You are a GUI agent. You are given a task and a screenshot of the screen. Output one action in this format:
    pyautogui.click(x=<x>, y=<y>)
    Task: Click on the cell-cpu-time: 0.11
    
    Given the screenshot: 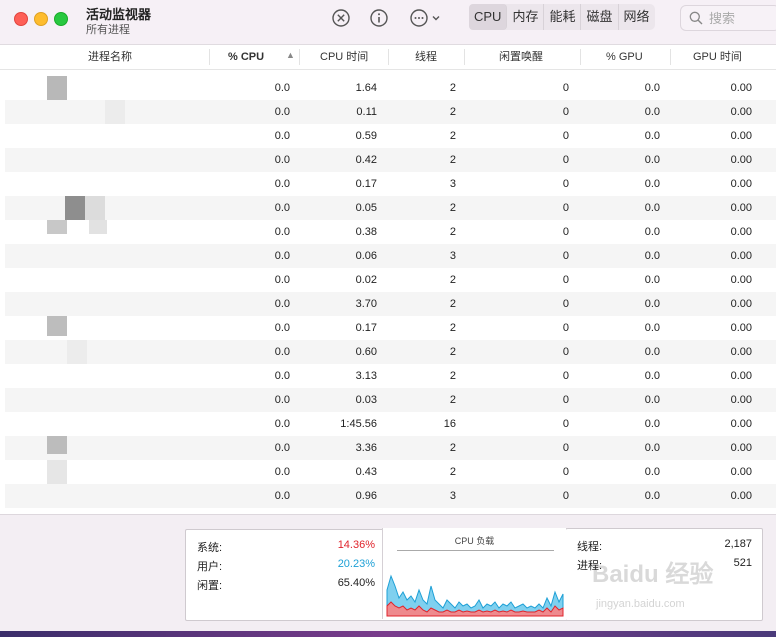 What is the action you would take?
    pyautogui.click(x=366, y=112)
    